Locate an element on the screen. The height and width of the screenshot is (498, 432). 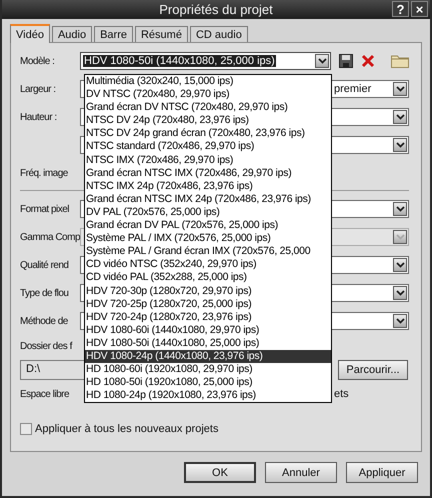
delete-icon is located at coordinates (368, 61).